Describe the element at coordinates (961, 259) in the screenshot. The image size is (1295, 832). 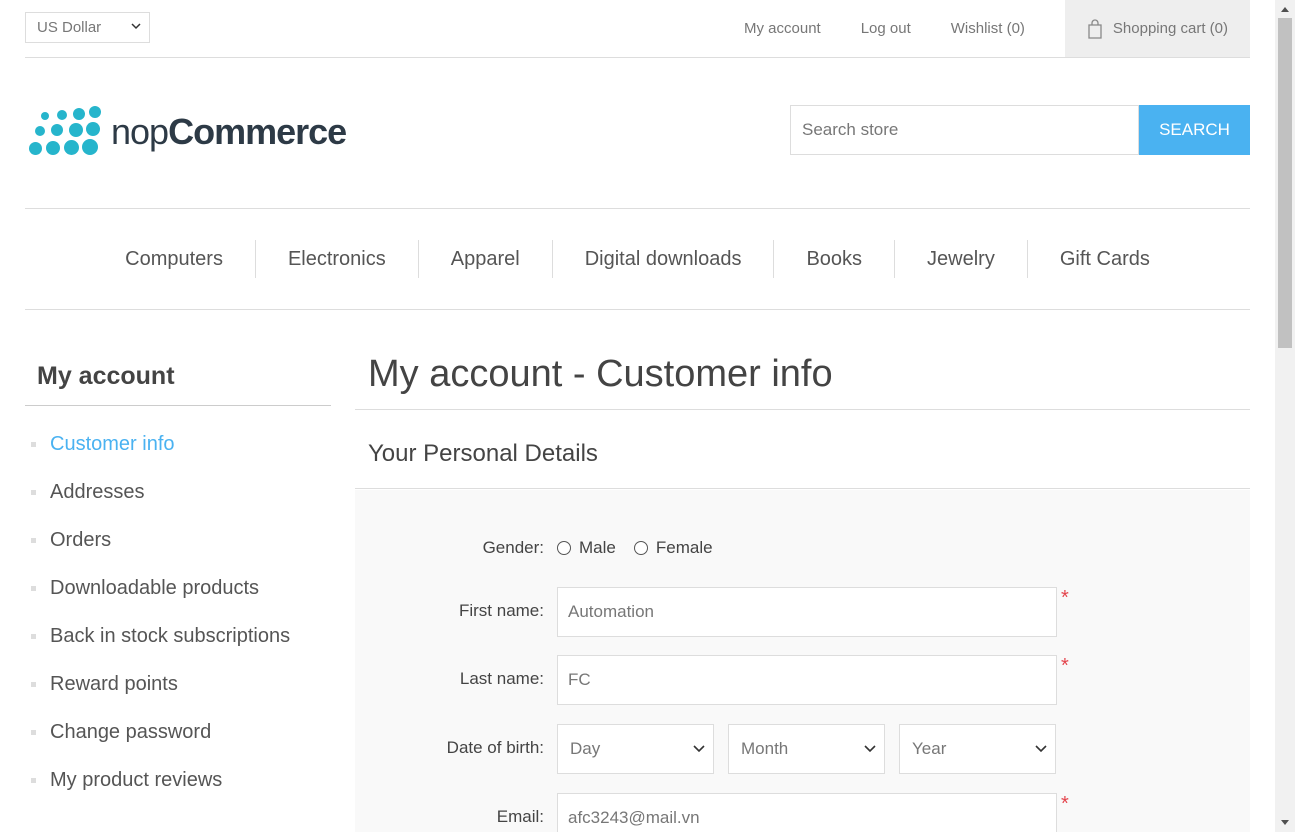
I see `nav-item-jewelry: Jewelry` at that location.